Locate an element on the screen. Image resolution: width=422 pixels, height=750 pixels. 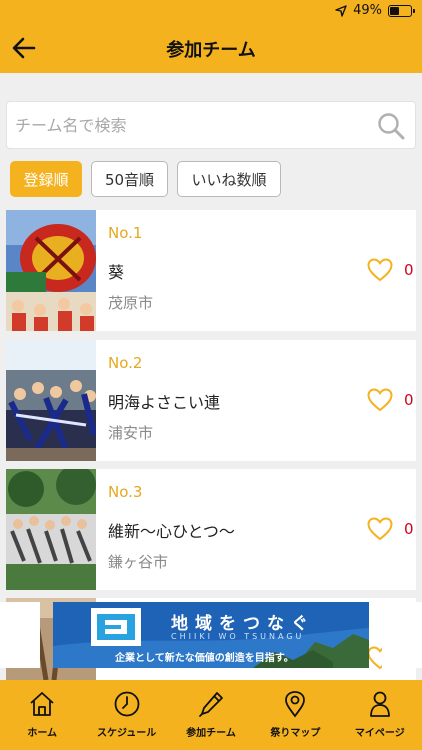
pen-icon is located at coordinates (211, 704).